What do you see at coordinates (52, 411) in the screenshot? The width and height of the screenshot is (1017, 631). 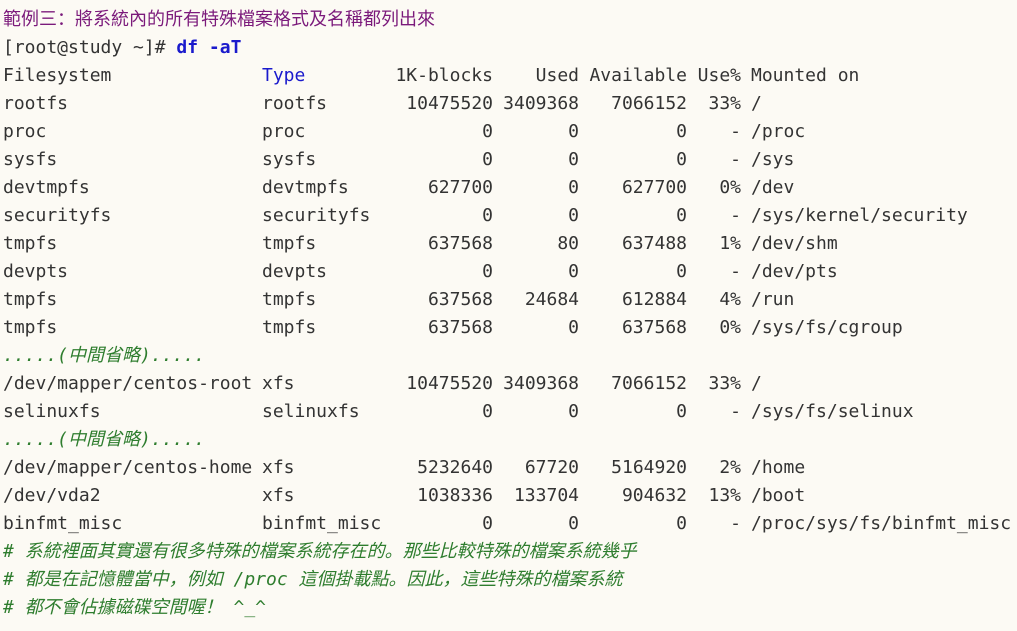 I see `cell-filesystem: selinuxfs` at bounding box center [52, 411].